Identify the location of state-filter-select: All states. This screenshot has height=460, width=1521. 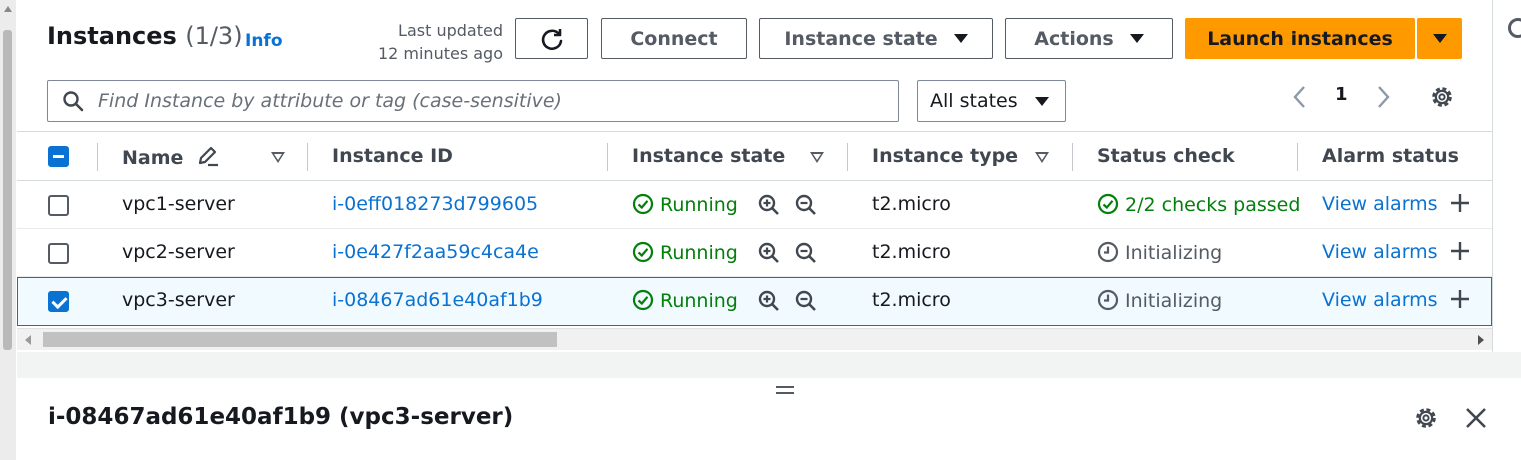
(991, 101).